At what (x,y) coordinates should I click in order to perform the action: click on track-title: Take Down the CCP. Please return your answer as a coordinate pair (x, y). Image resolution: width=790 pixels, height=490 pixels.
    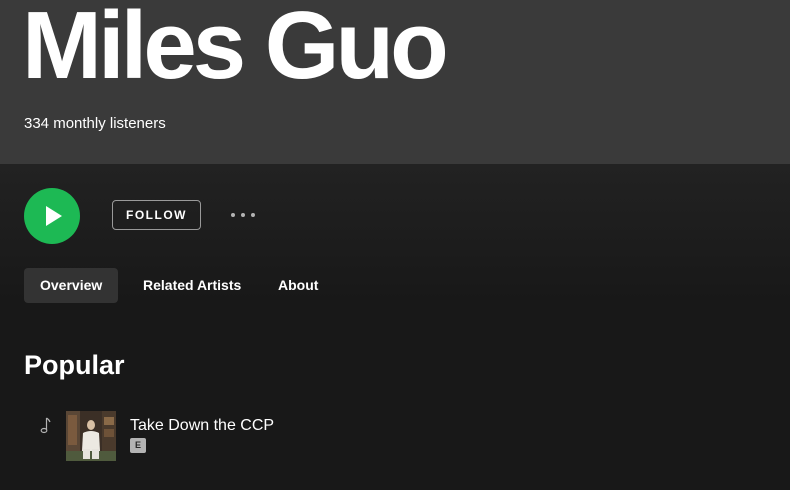
    Looking at the image, I should click on (202, 425).